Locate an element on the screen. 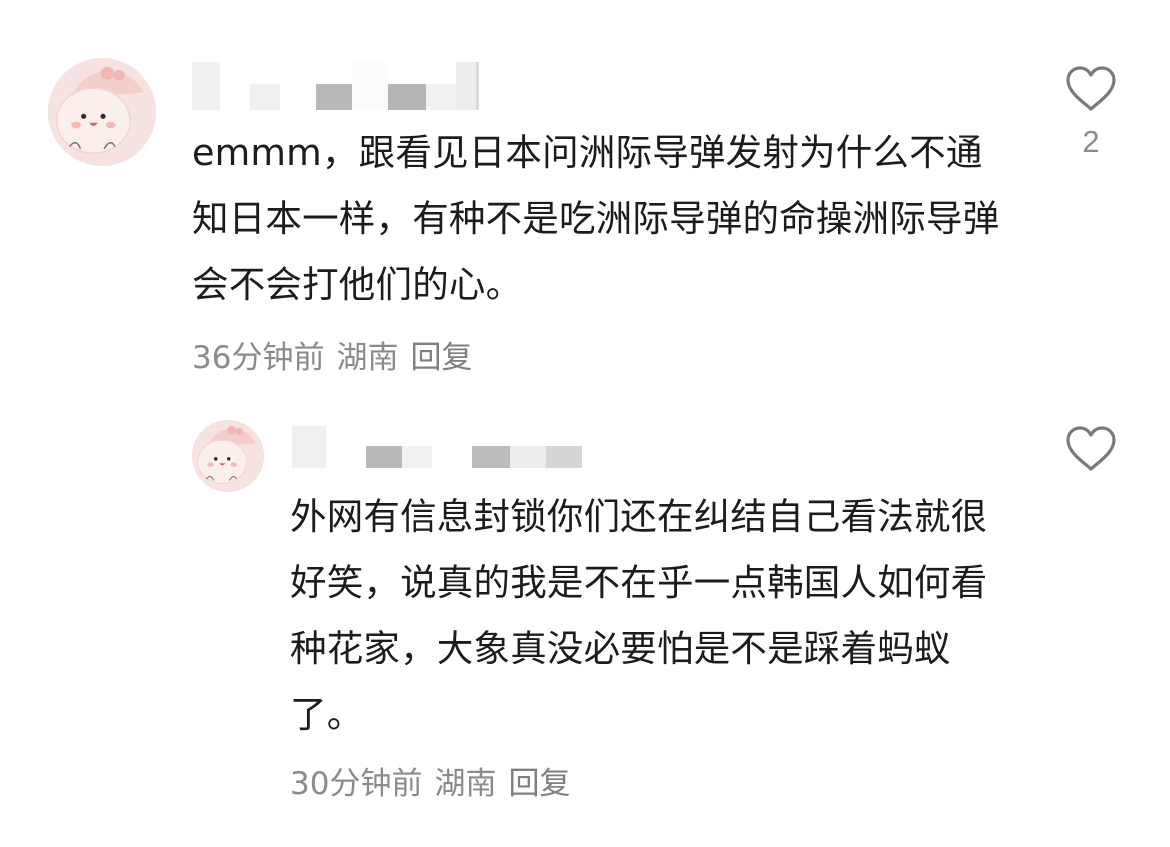 This screenshot has height=847, width=1170. like-button: 2 is located at coordinates (1091, 112).